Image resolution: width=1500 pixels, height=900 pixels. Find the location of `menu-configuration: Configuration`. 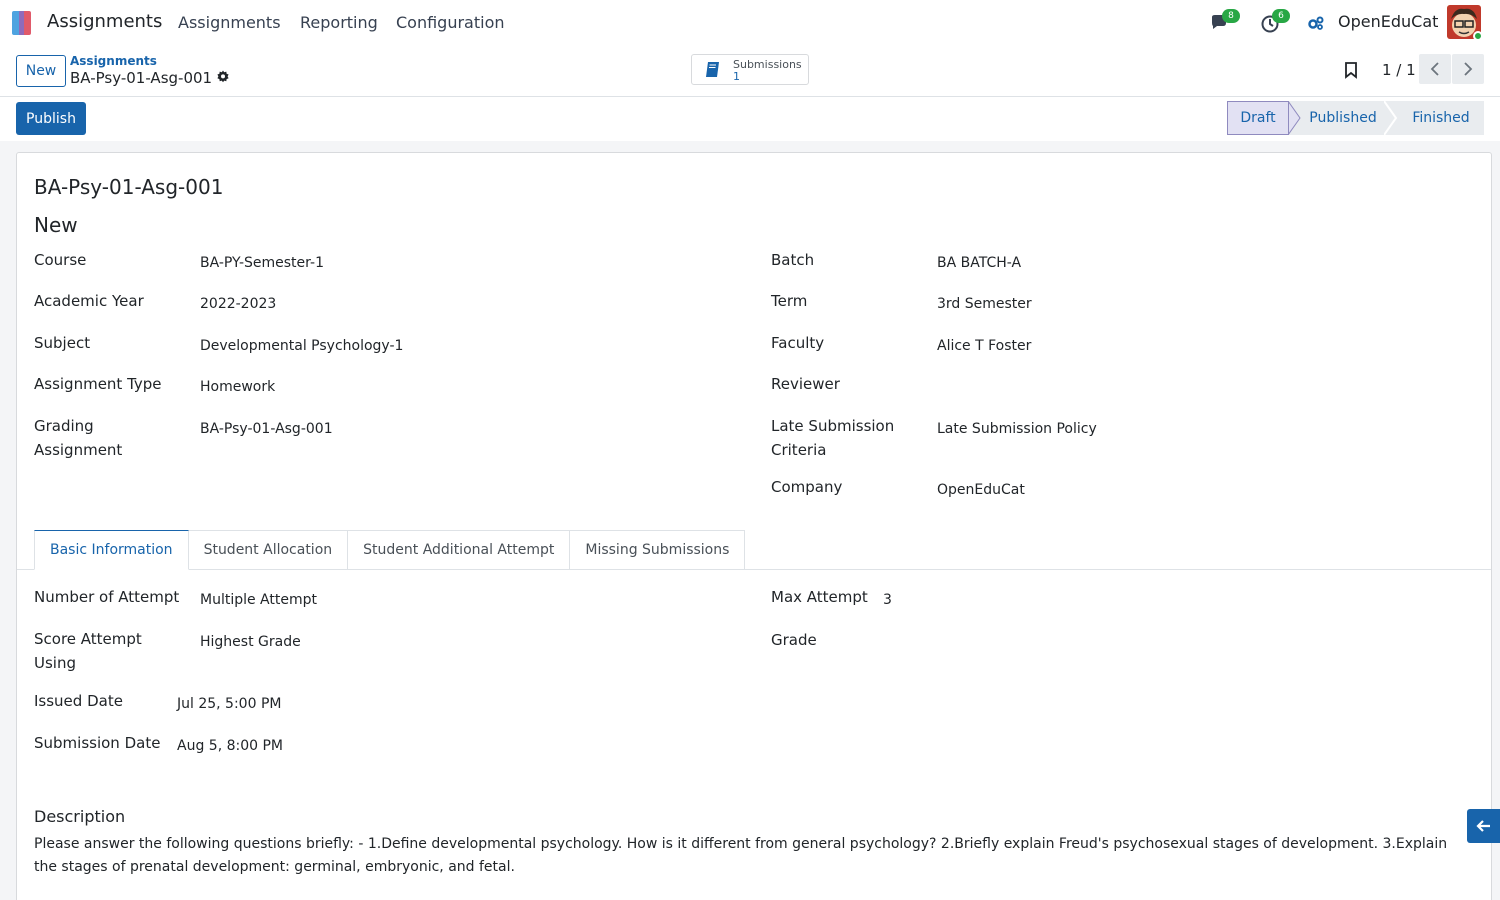

menu-configuration: Configuration is located at coordinates (450, 22).